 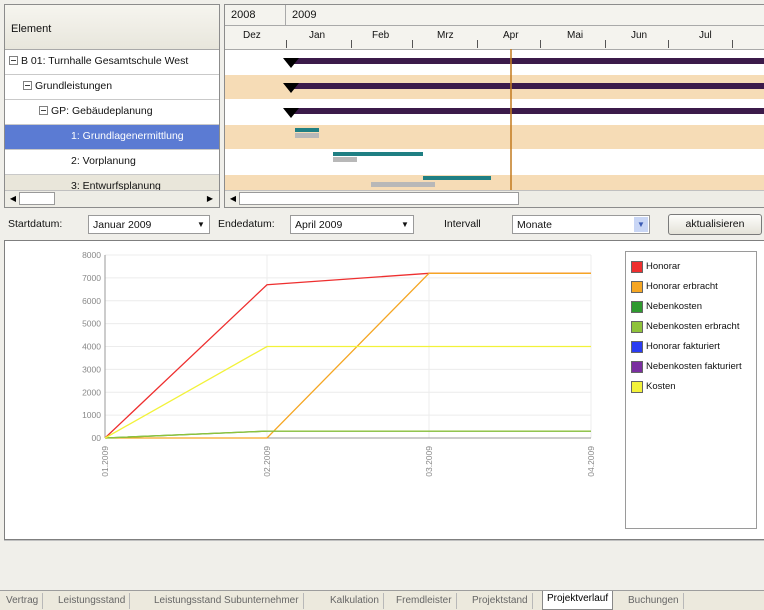 What do you see at coordinates (575, 35) in the screenshot?
I see `month-label: Mai` at bounding box center [575, 35].